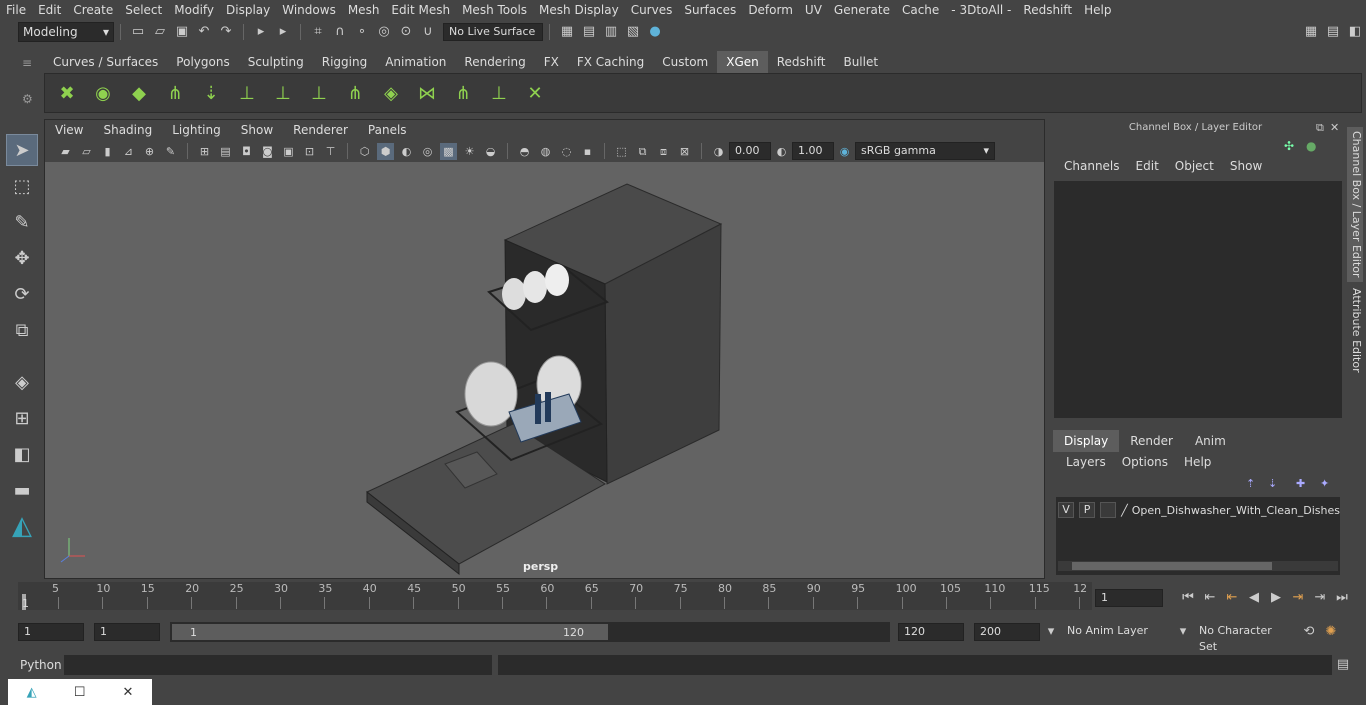 This screenshot has height=705, width=1366. Describe the element at coordinates (86, 151) in the screenshot. I see `camera-attr-icon: ▱` at that location.